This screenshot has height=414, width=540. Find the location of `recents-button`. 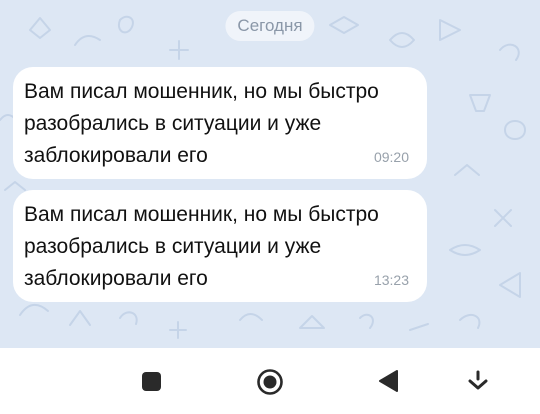

recents-button is located at coordinates (151, 381).